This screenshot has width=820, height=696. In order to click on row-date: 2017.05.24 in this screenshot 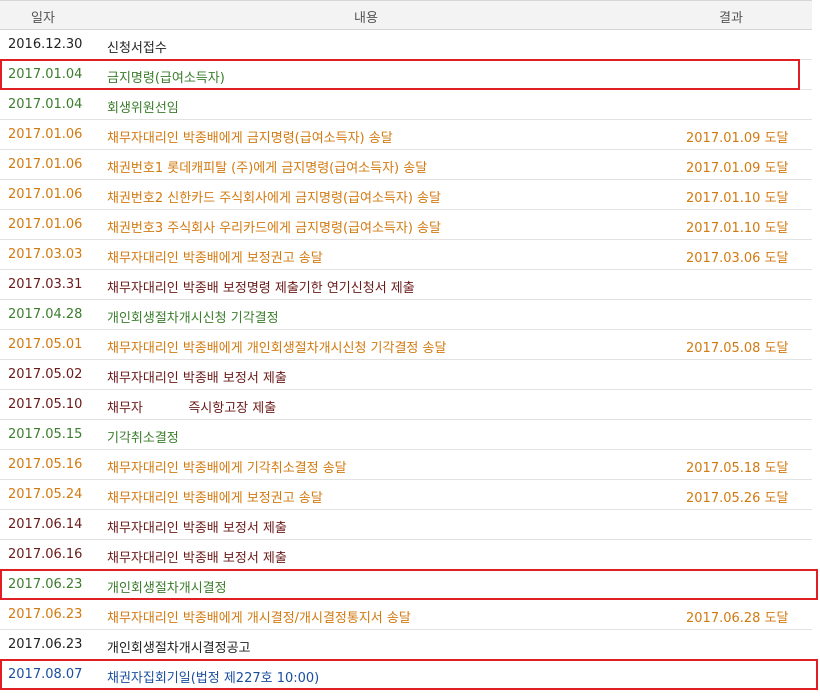, I will do `click(45, 494)`.